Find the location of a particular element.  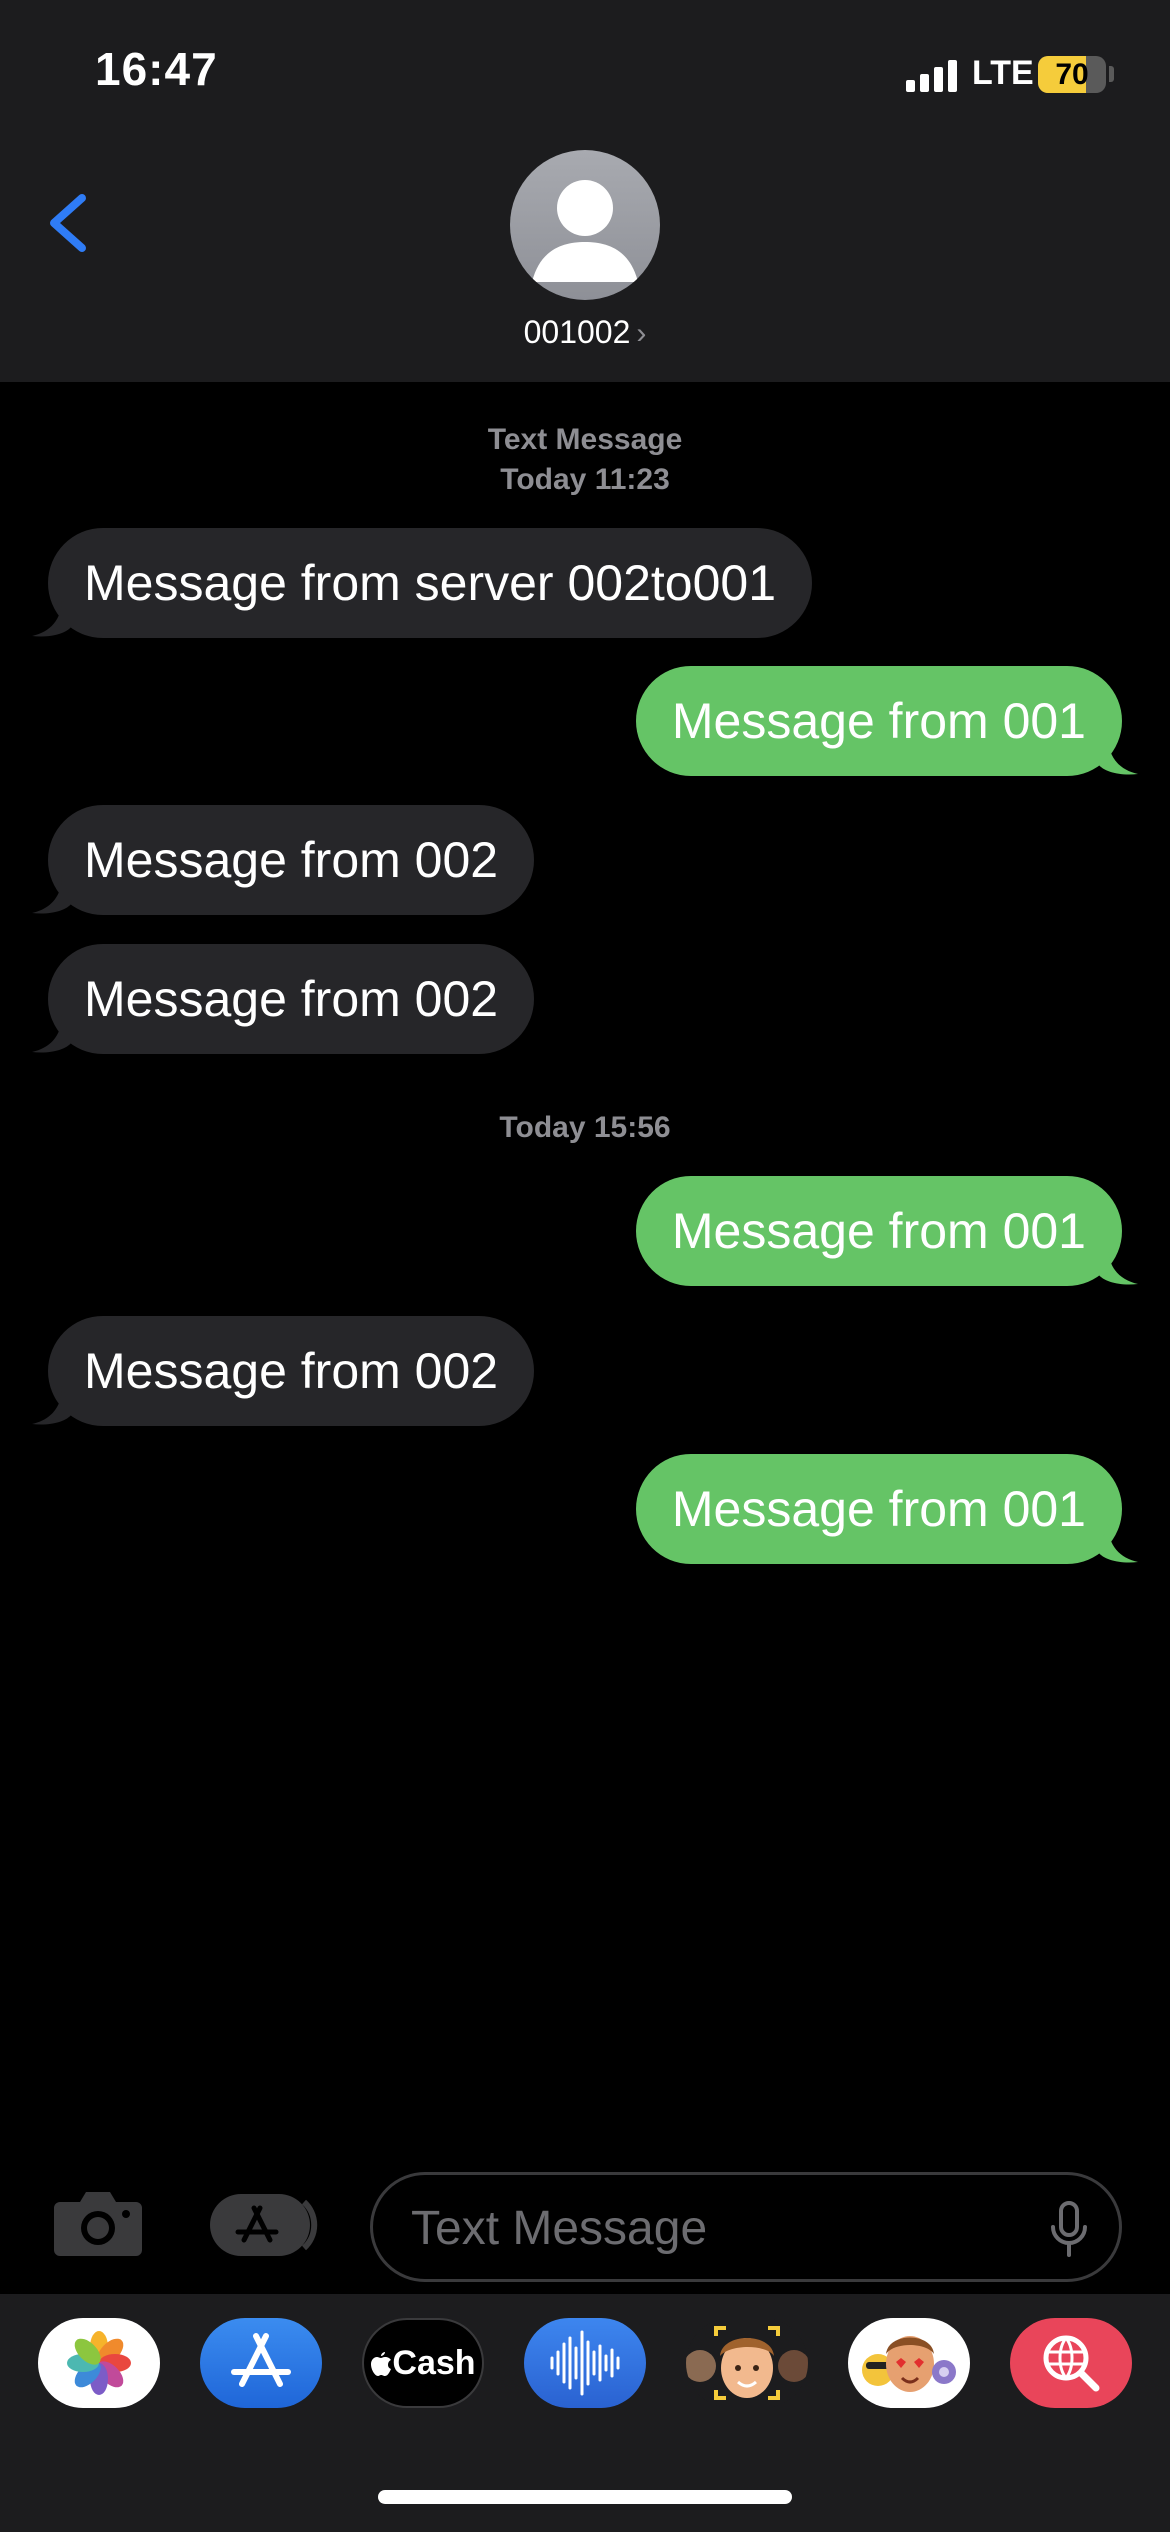

camera-button is located at coordinates (98, 2223).